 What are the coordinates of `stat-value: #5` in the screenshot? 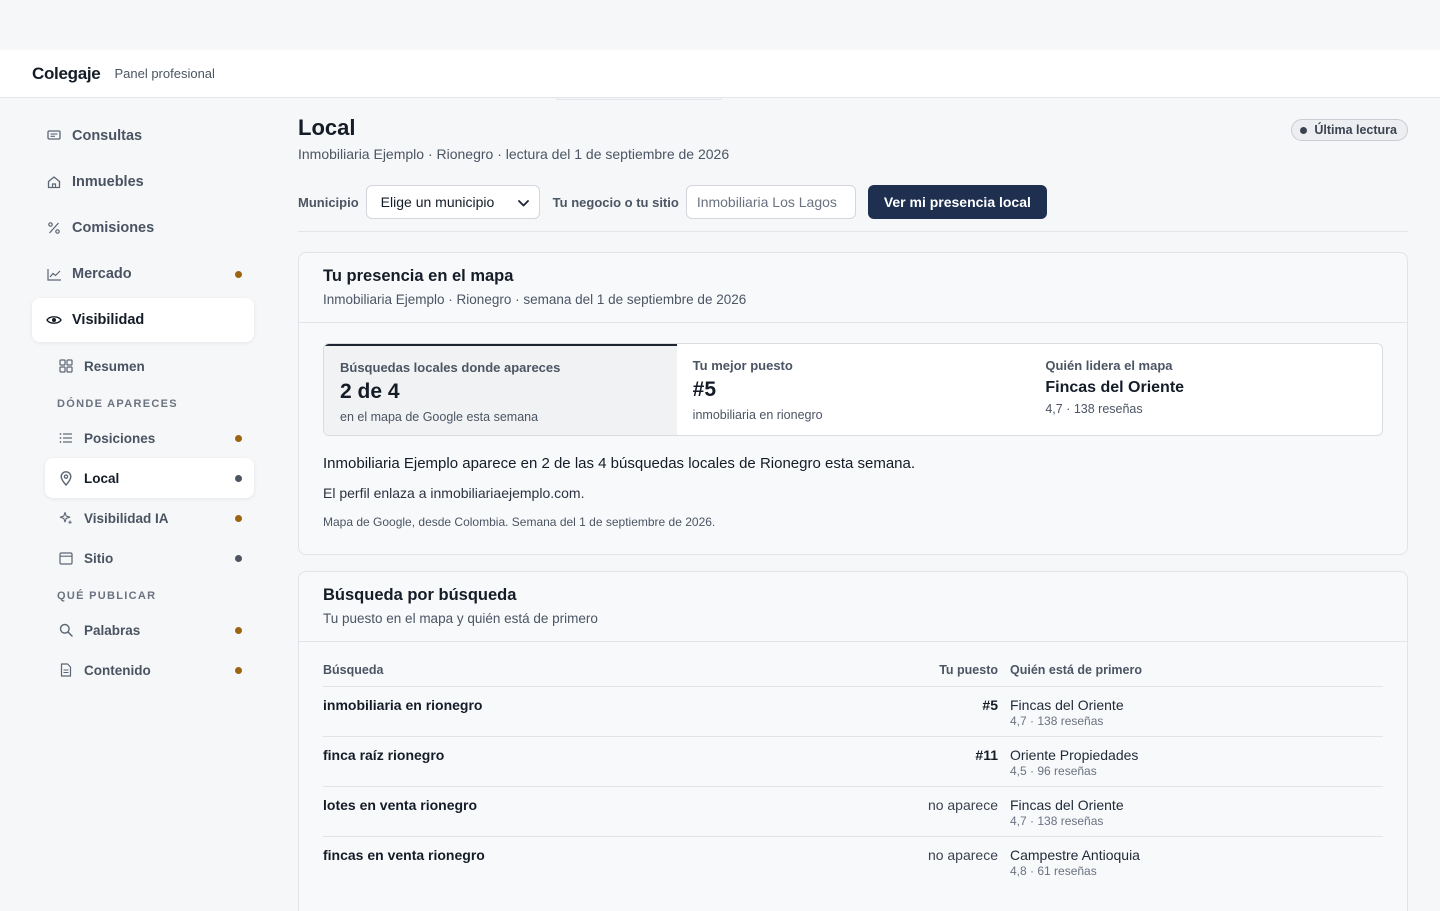 It's located at (704, 389).